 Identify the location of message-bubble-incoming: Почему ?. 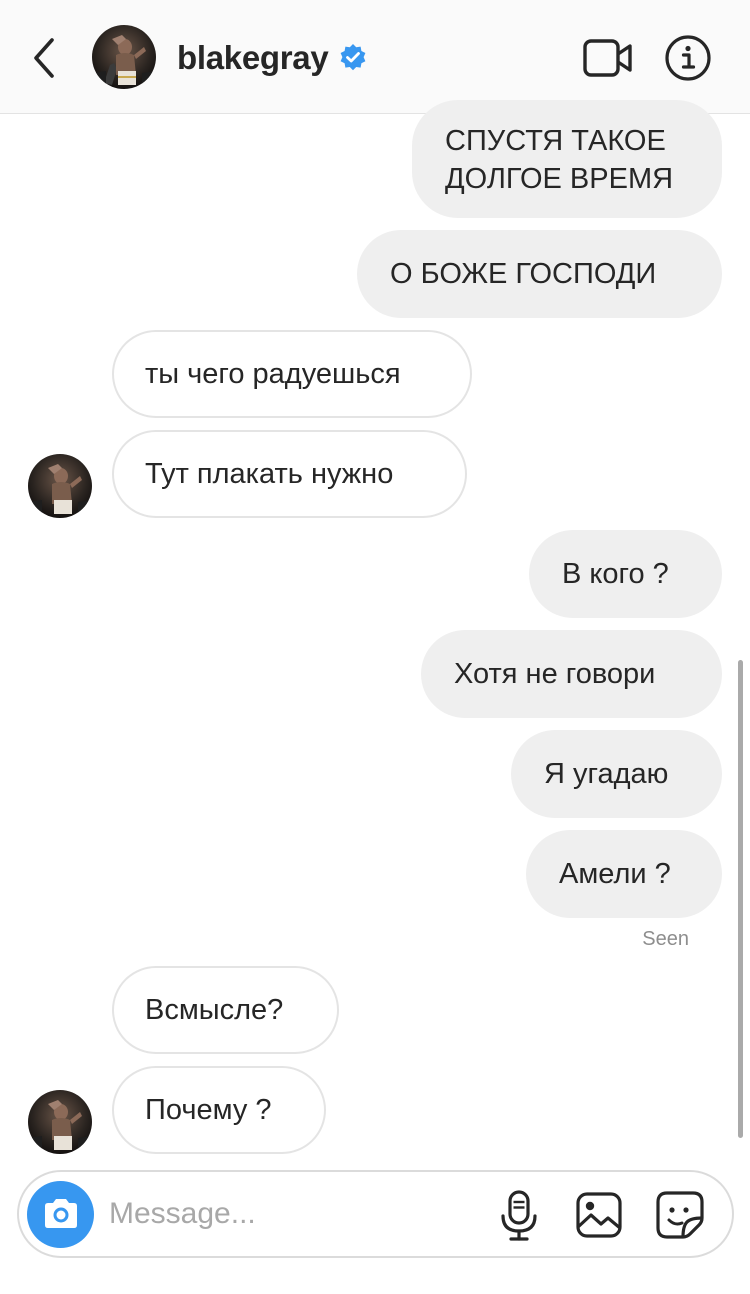
(219, 1110).